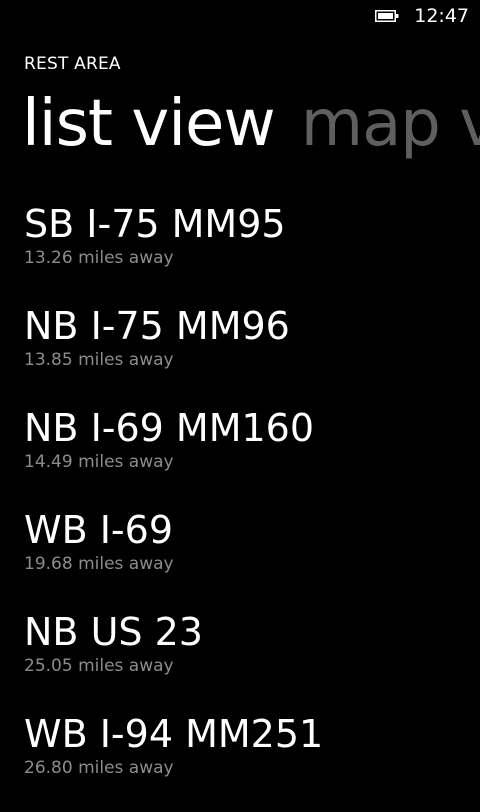  Describe the element at coordinates (390, 124) in the screenshot. I see `pivot-tab-map-view: map v` at that location.